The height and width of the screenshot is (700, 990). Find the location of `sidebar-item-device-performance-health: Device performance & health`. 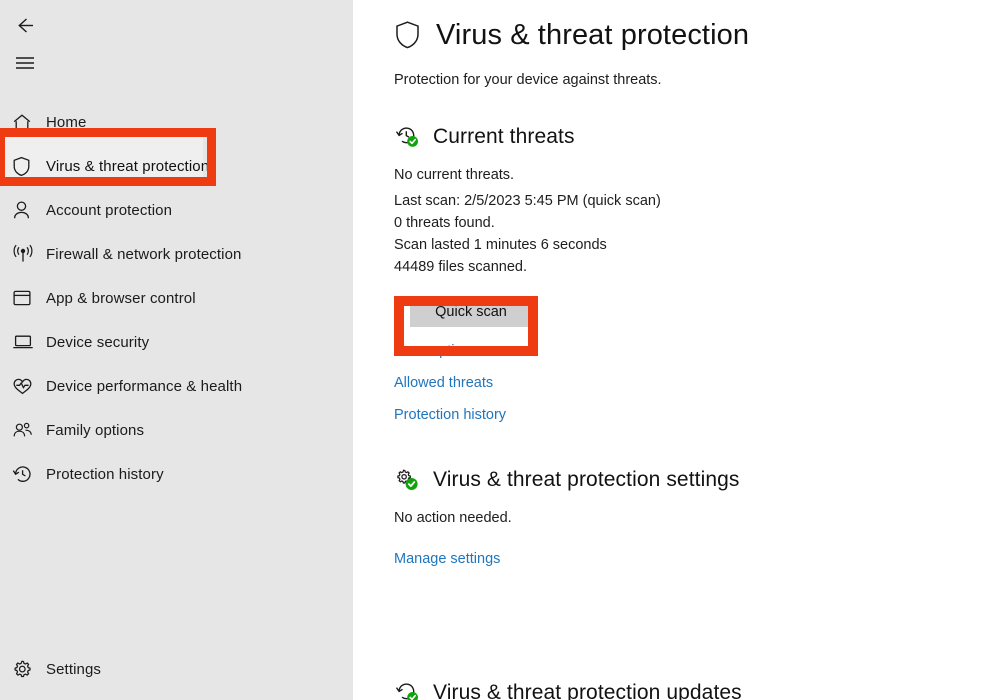

sidebar-item-device-performance-health: Device performance & health is located at coordinates (176, 386).